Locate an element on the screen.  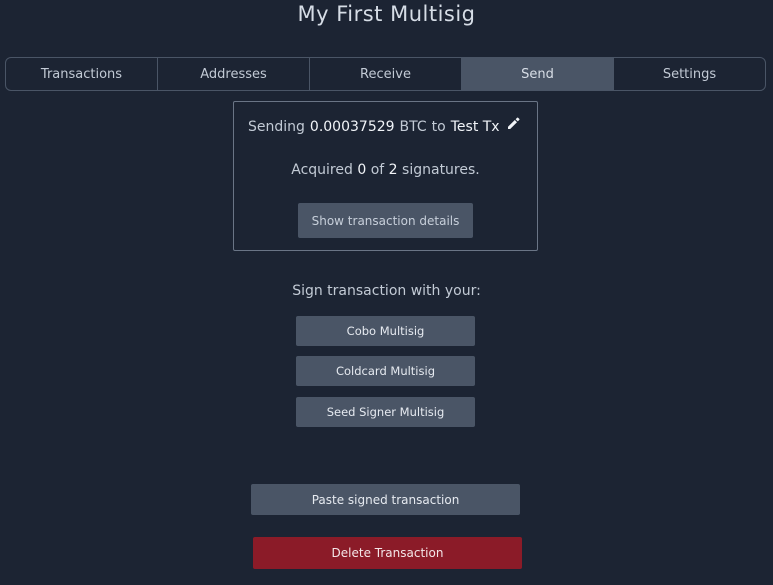
recipient-name: Test Tx is located at coordinates (475, 127).